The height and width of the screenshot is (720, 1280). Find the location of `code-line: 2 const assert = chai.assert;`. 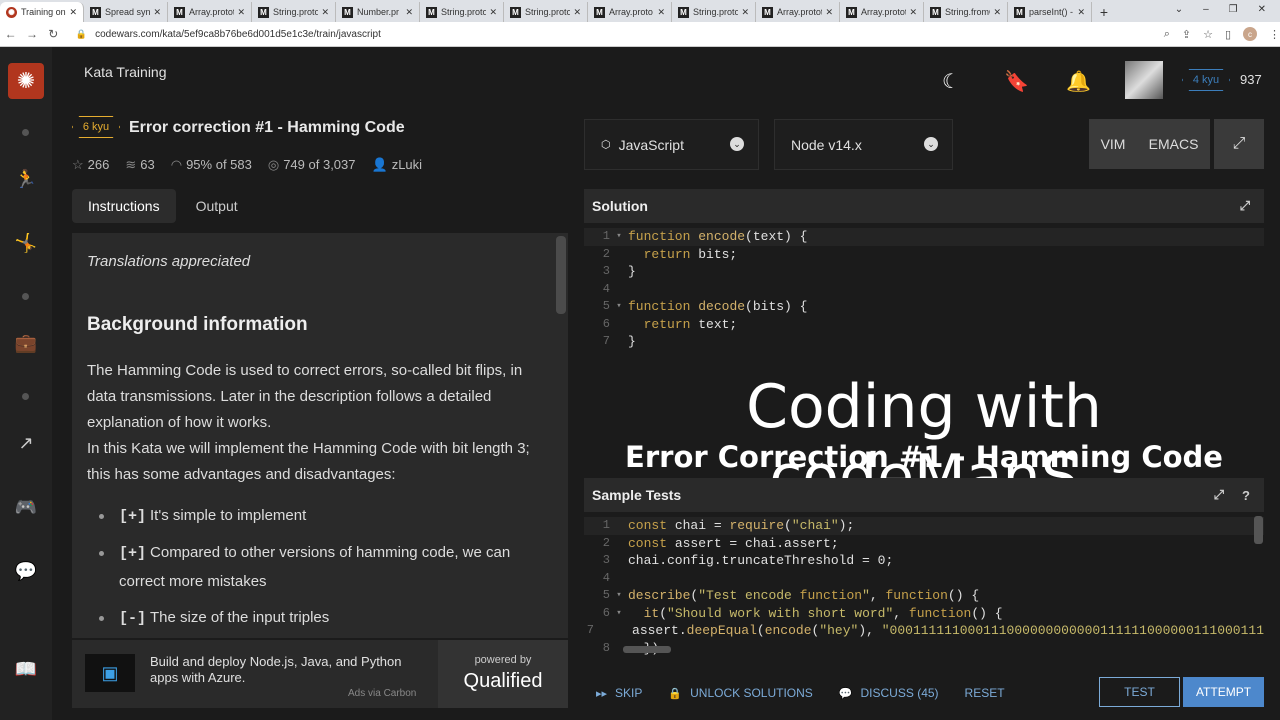

code-line: 2 const assert = chai.assert; is located at coordinates (924, 544).